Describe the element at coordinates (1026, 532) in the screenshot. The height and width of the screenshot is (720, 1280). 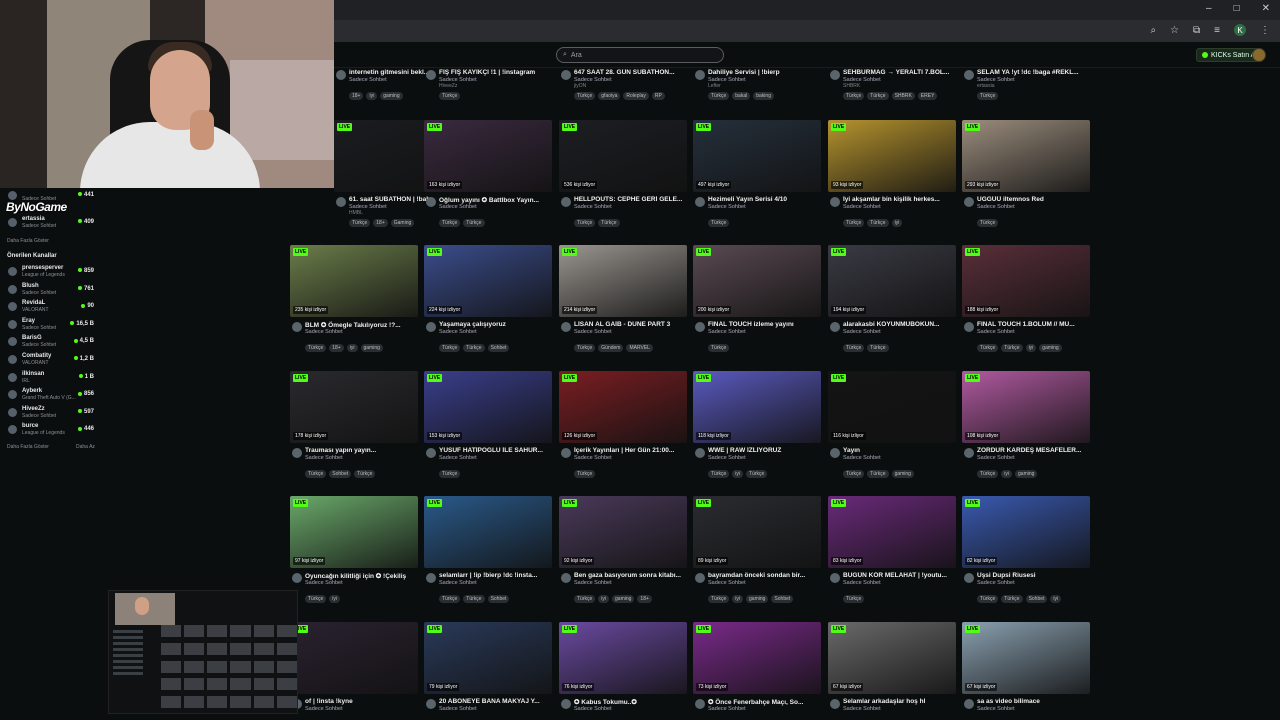
I see `stream-thumbnail: LIVE 82 kişi izliyor` at that location.